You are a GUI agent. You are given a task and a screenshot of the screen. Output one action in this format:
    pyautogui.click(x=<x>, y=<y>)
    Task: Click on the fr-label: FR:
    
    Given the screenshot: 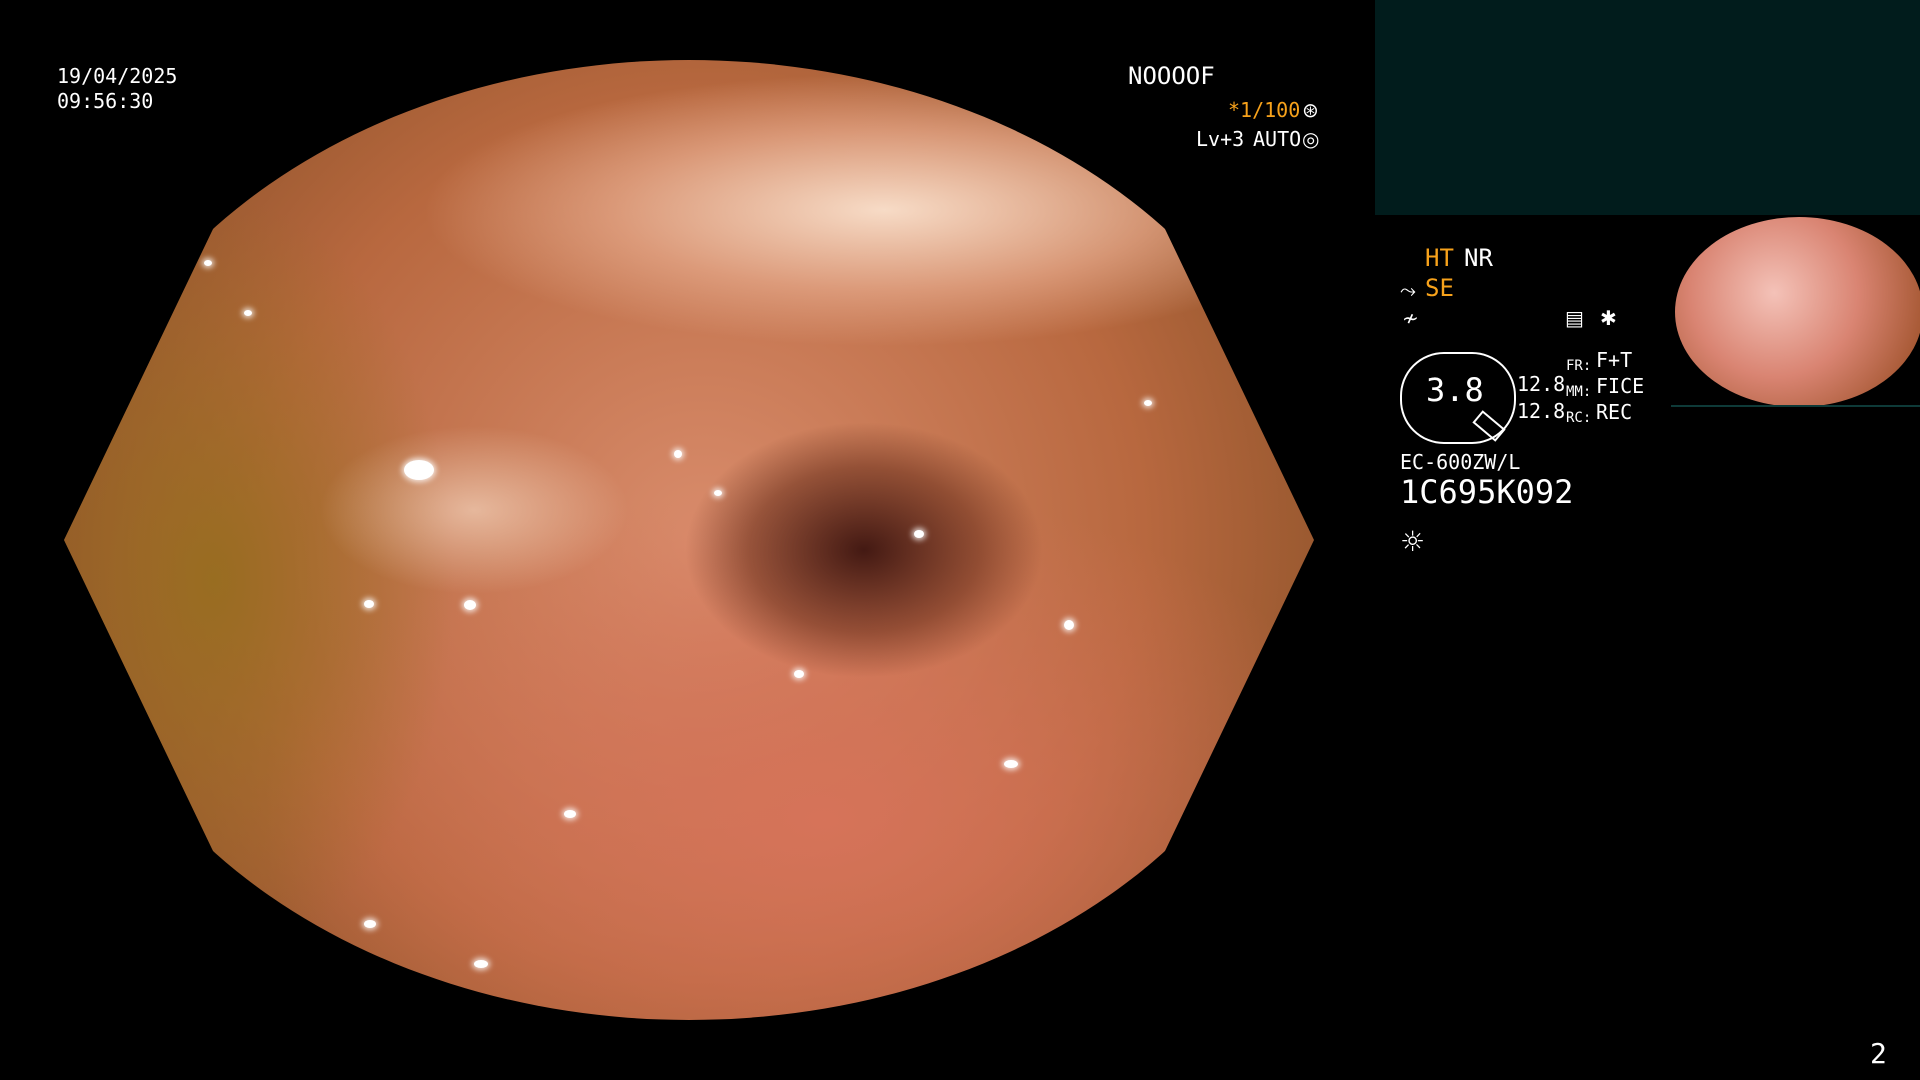 What is the action you would take?
    pyautogui.click(x=1579, y=366)
    